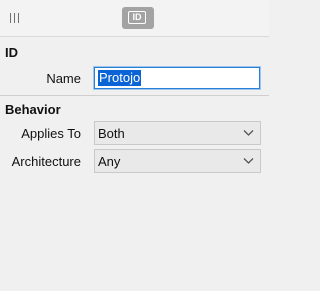  I want to click on grip-icon, so click(14, 18).